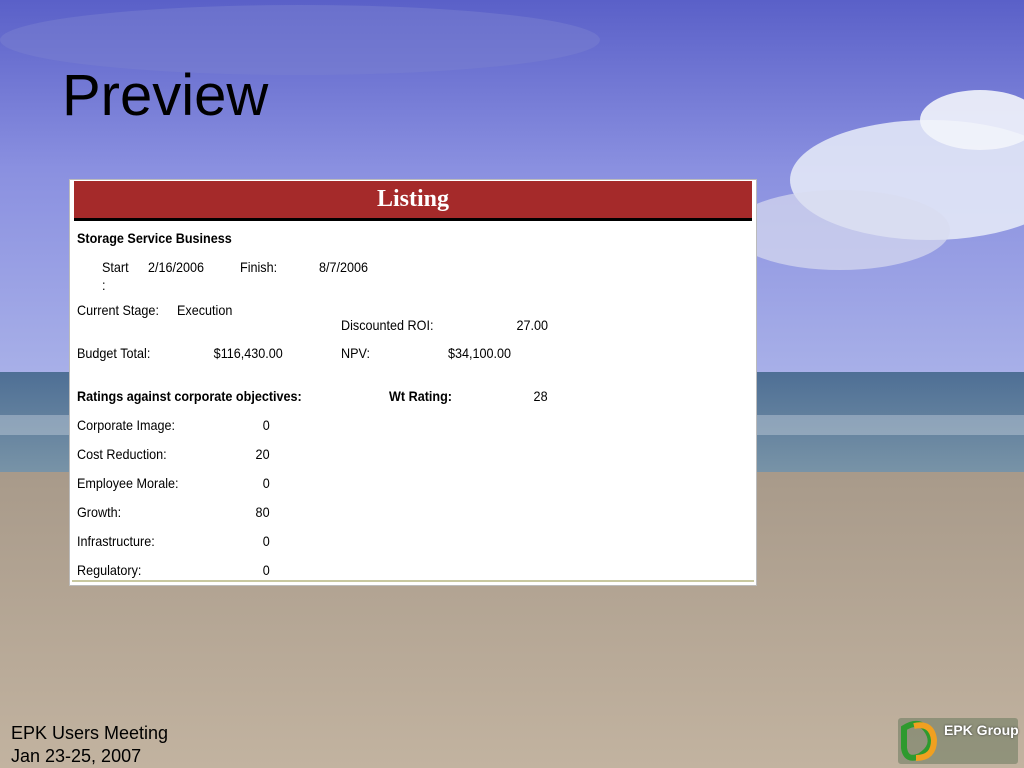 The image size is (1024, 768). Describe the element at coordinates (259, 267) in the screenshot. I see `finish-label: Finish:` at that location.